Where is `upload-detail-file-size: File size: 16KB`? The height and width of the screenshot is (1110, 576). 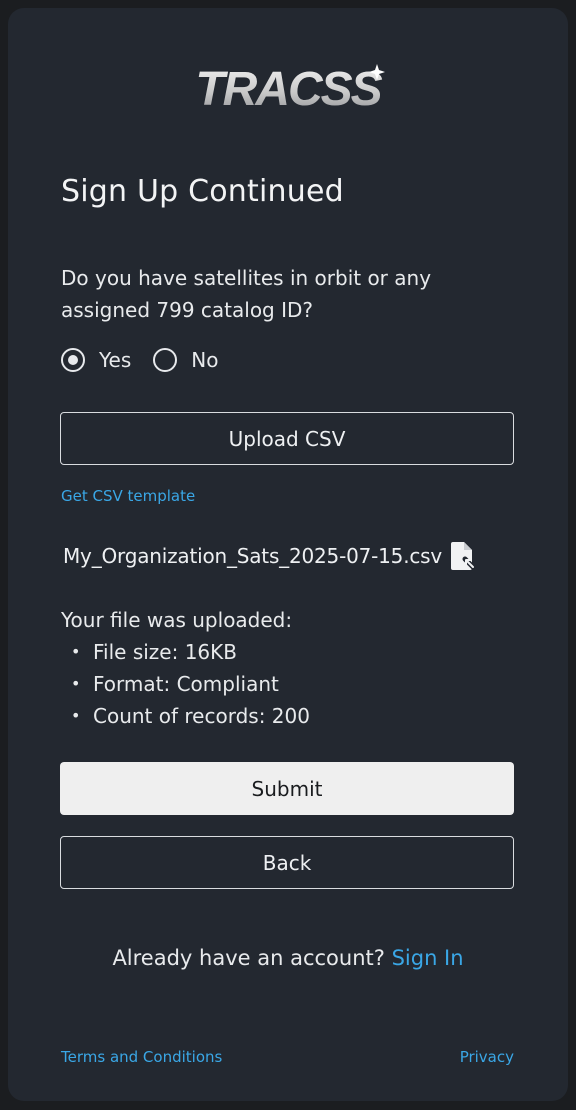
upload-detail-file-size: File size: 16KB is located at coordinates (190, 652).